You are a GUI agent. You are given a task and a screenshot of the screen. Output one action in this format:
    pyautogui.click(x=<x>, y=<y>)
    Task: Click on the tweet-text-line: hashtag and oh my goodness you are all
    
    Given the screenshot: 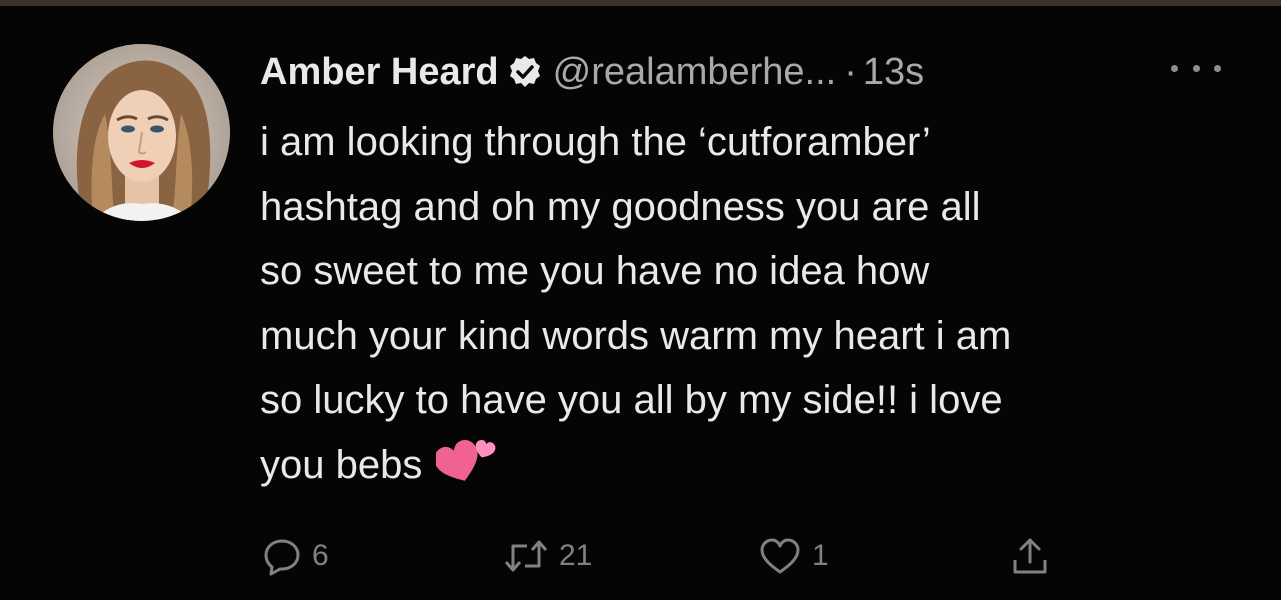 What is the action you would take?
    pyautogui.click(x=620, y=206)
    